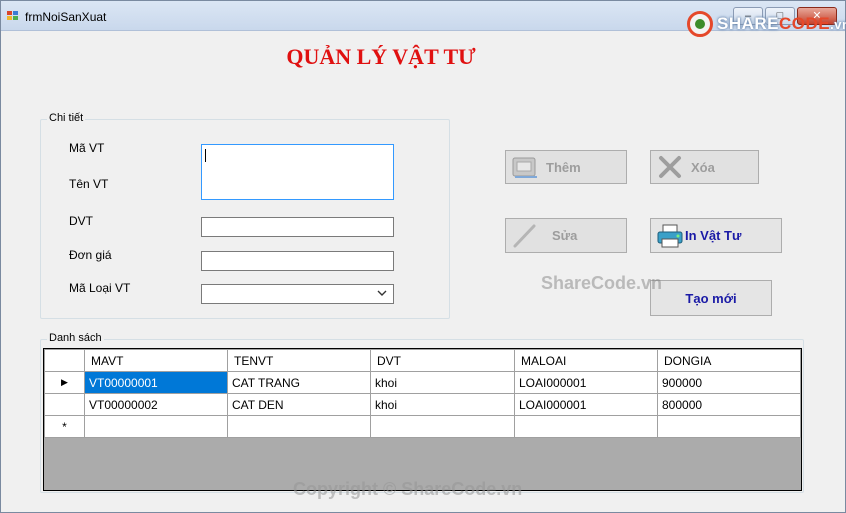  I want to click on ma-vt-label: Mã VT, so click(87, 148).